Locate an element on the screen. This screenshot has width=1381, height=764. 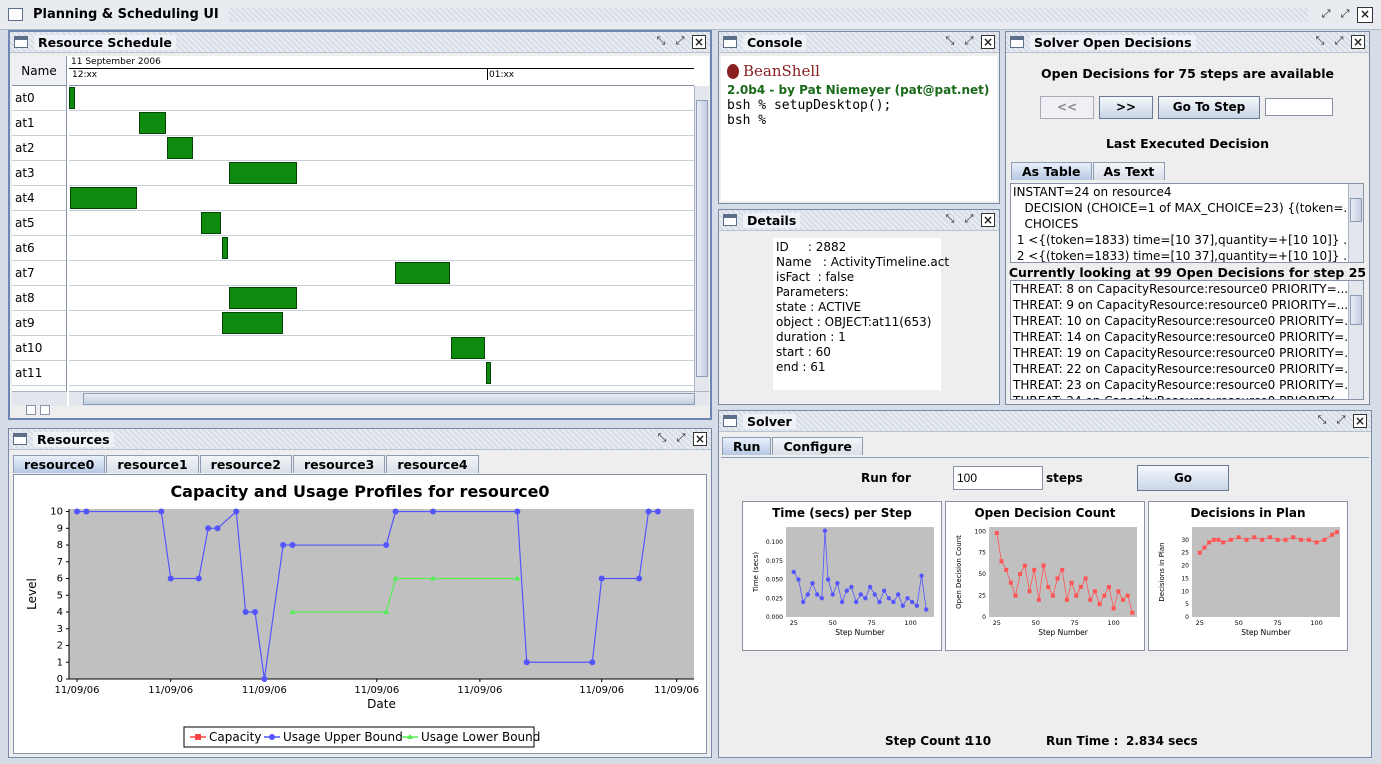
schedule-row-name: at8 is located at coordinates (39, 298).